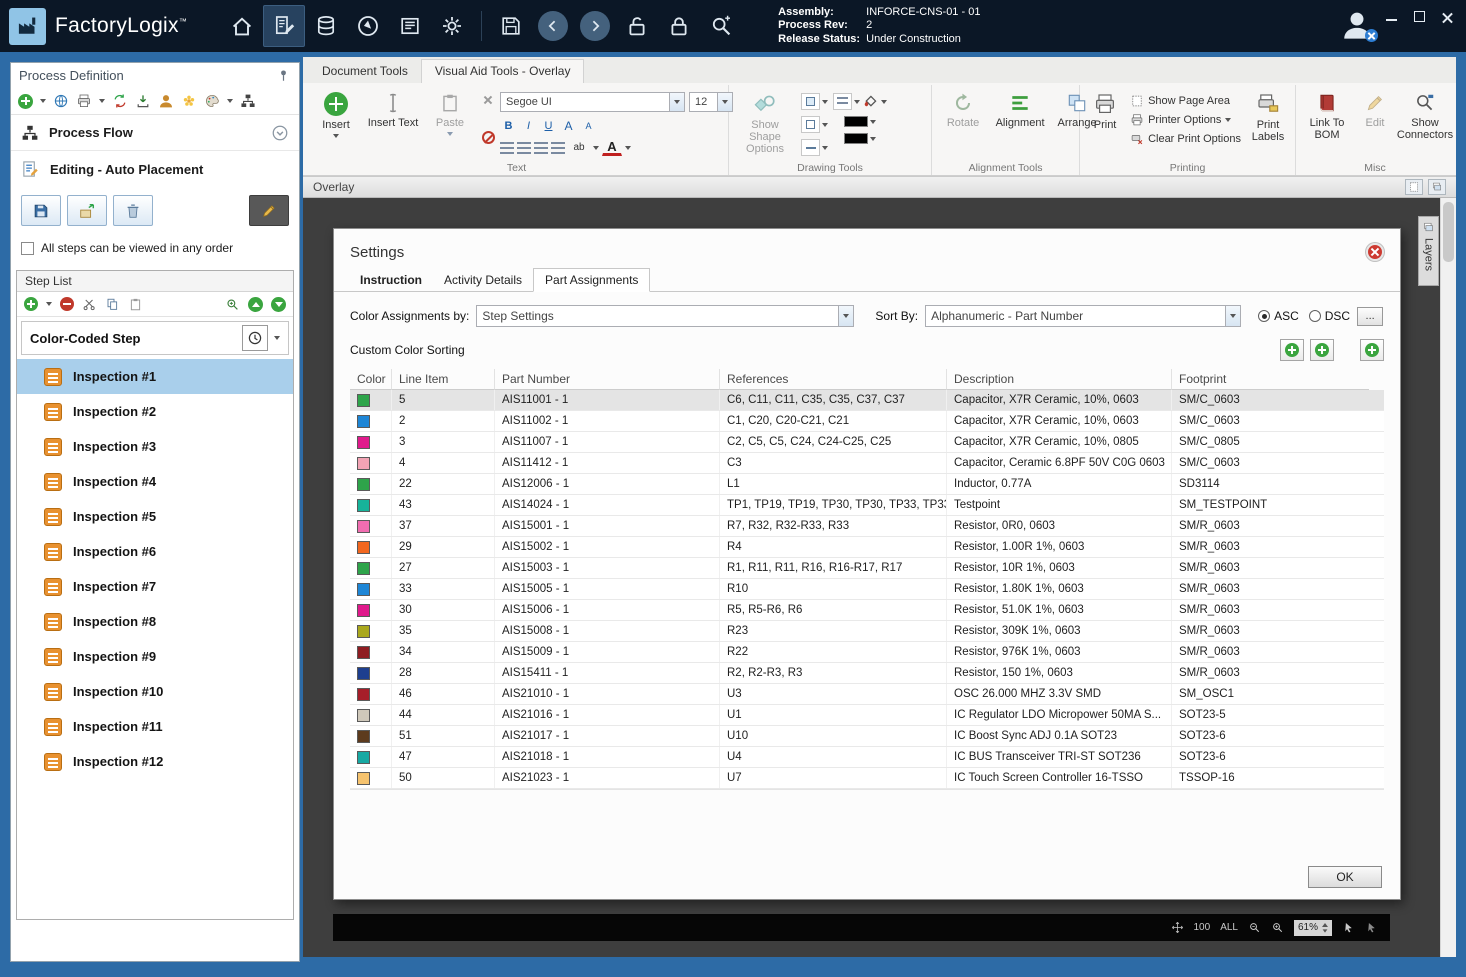  Describe the element at coordinates (579, 147) in the screenshot. I see `highlight-icon: ab` at that location.